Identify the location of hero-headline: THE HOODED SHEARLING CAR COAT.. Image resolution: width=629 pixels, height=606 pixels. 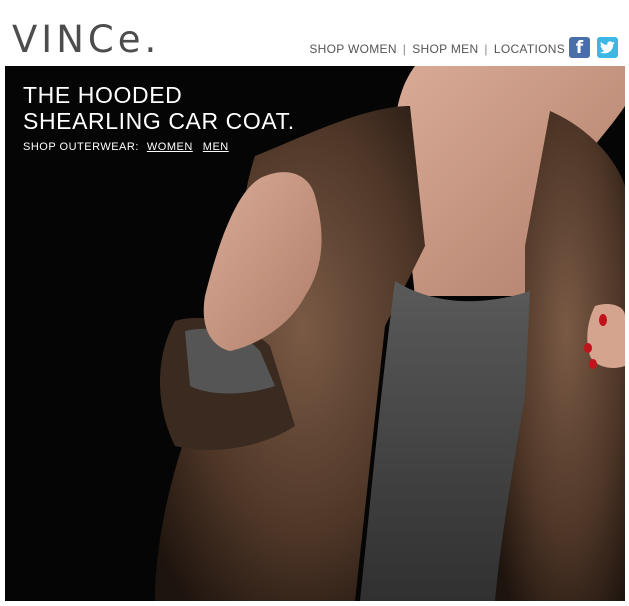
(159, 108).